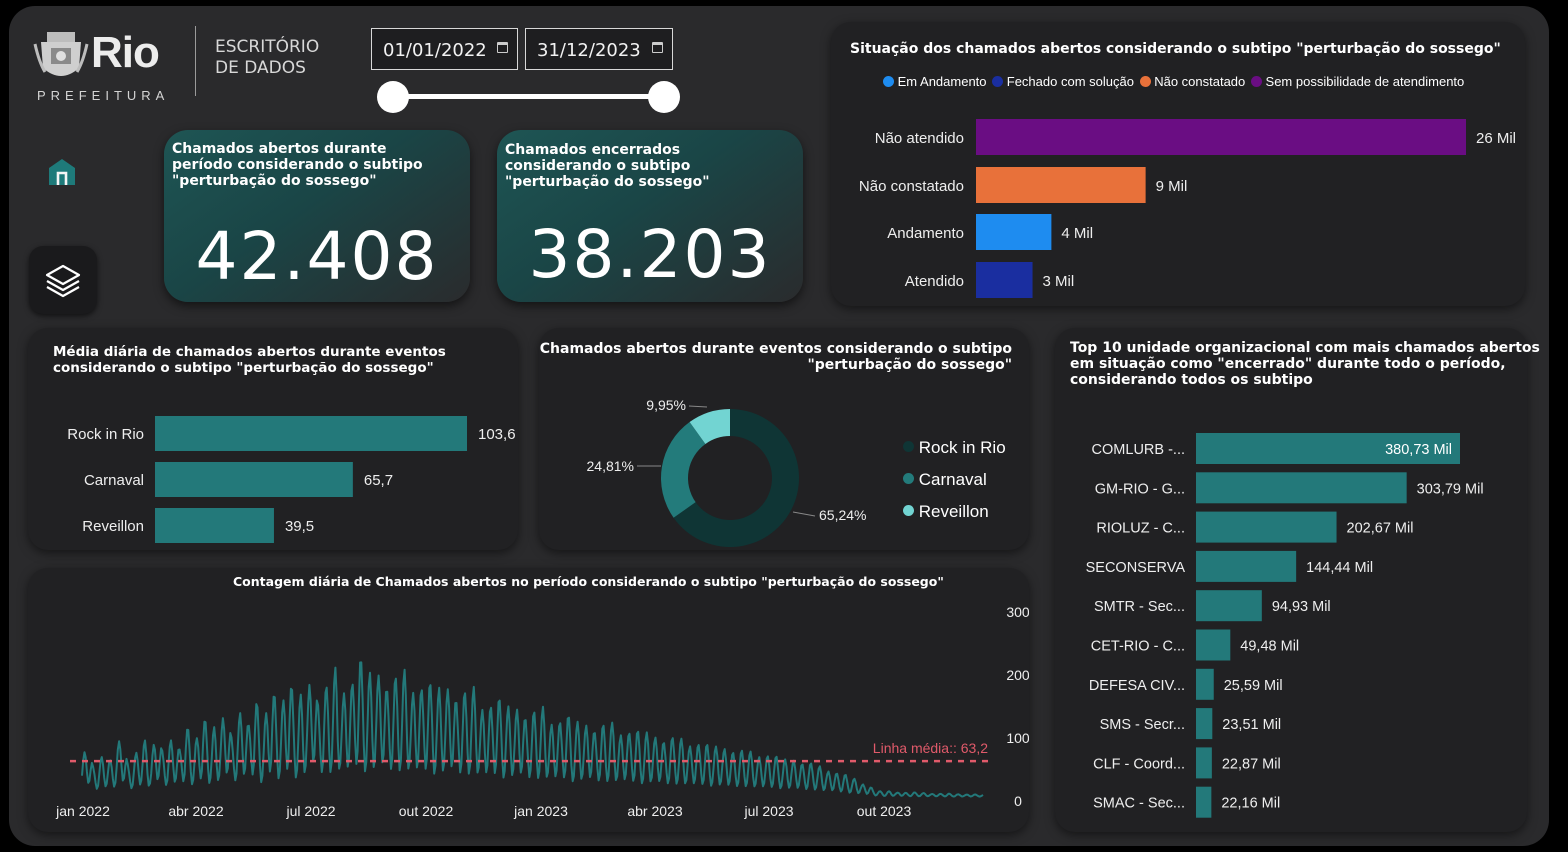  Describe the element at coordinates (610, 466) in the screenshot. I see `donut-label: 24,81%` at that location.